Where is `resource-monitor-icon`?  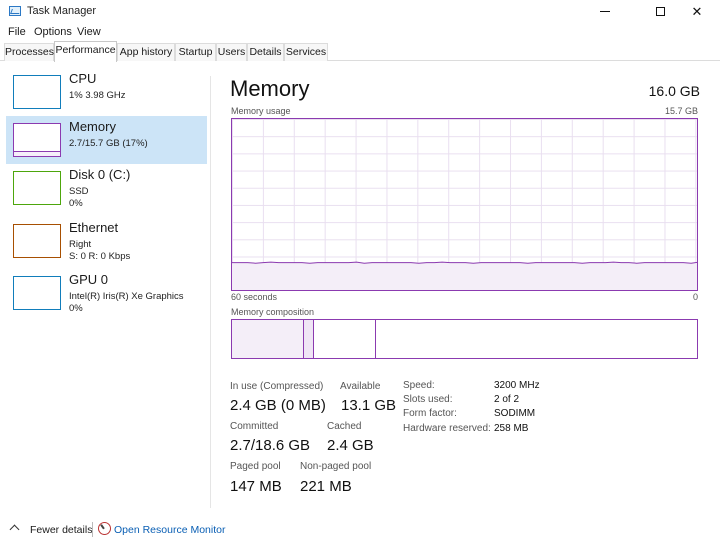 resource-monitor-icon is located at coordinates (104, 528).